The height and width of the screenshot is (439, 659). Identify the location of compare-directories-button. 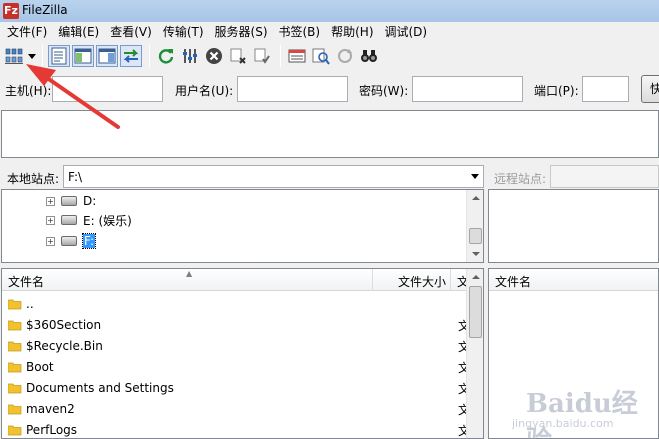
(321, 56).